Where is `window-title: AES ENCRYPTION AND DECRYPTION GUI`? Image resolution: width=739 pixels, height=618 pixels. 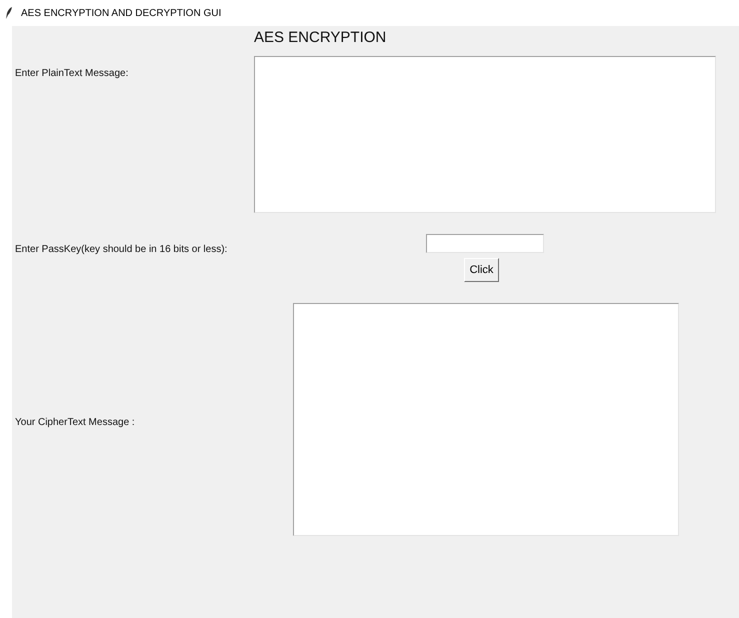
window-title: AES ENCRYPTION AND DECRYPTION GUI is located at coordinates (121, 13).